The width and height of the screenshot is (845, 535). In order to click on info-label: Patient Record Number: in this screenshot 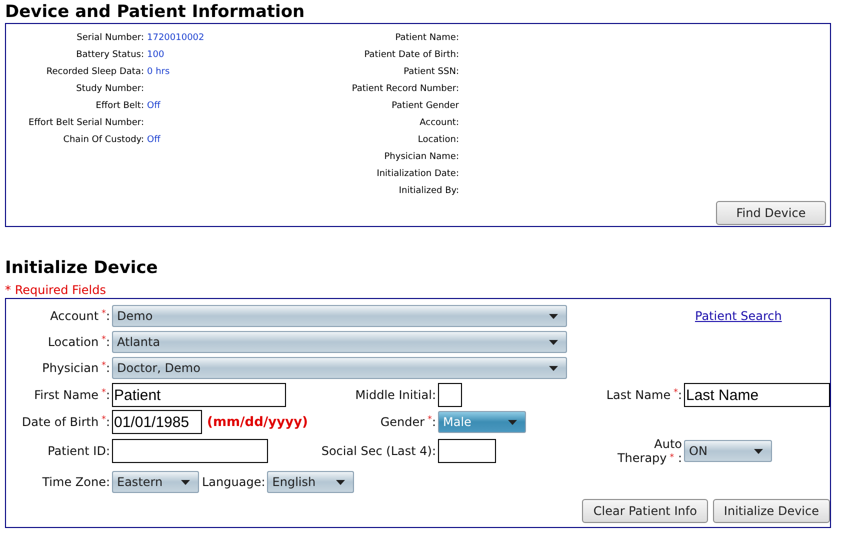, I will do `click(405, 89)`.